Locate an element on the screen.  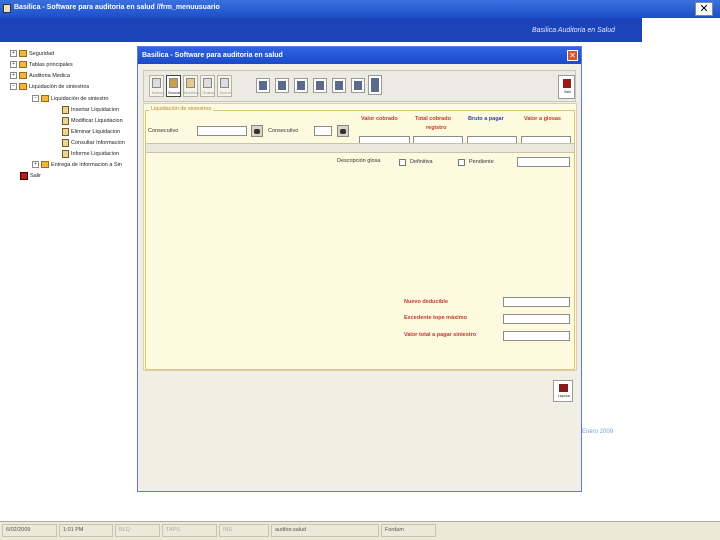
calculator-icon is located at coordinates (263, 85).